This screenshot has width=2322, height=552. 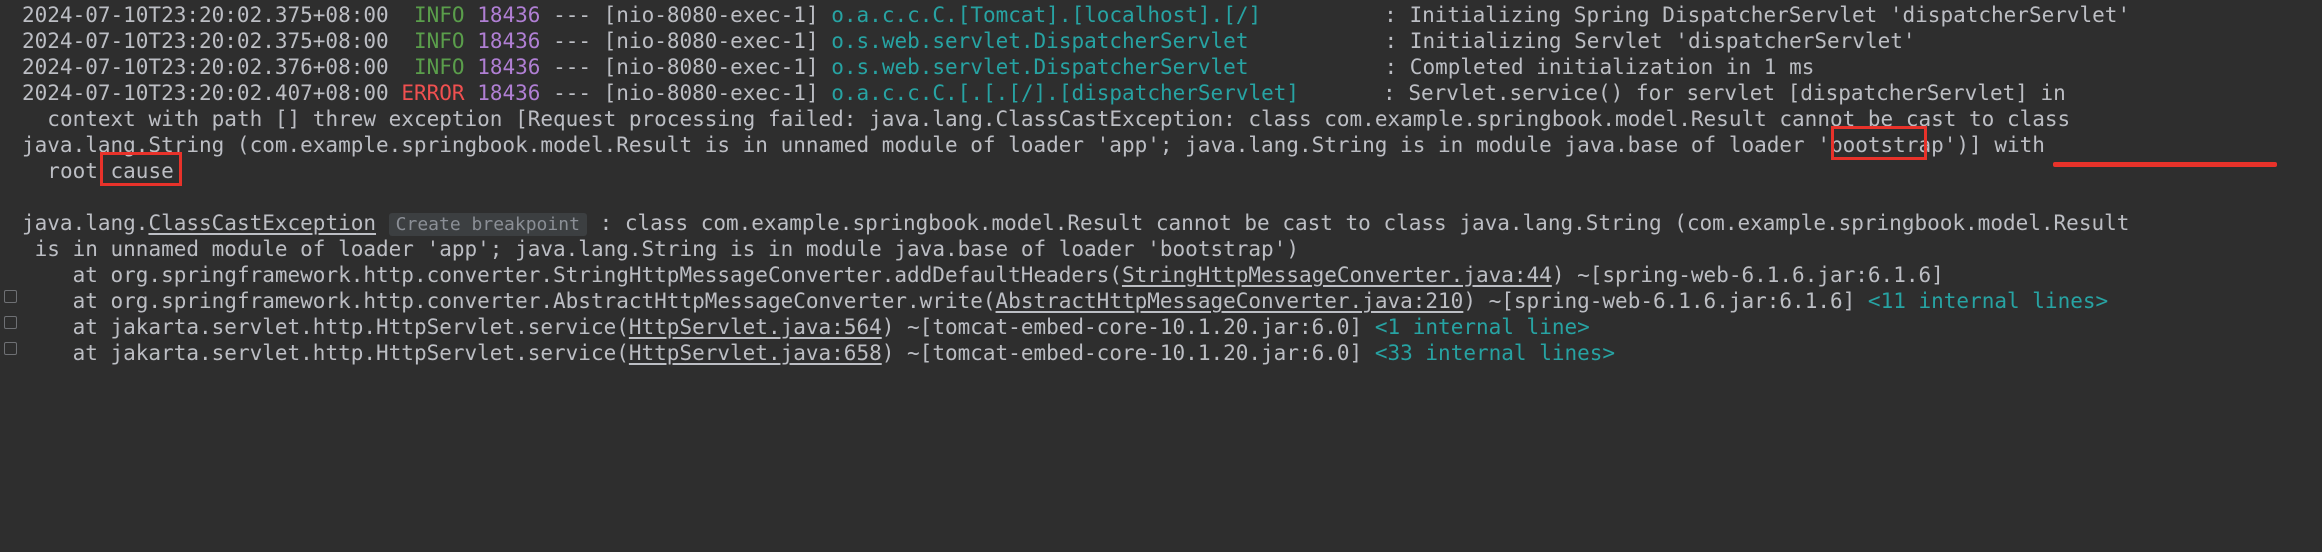 I want to click on frame-source-link: HttpServlet.java:564, so click(x=755, y=327).